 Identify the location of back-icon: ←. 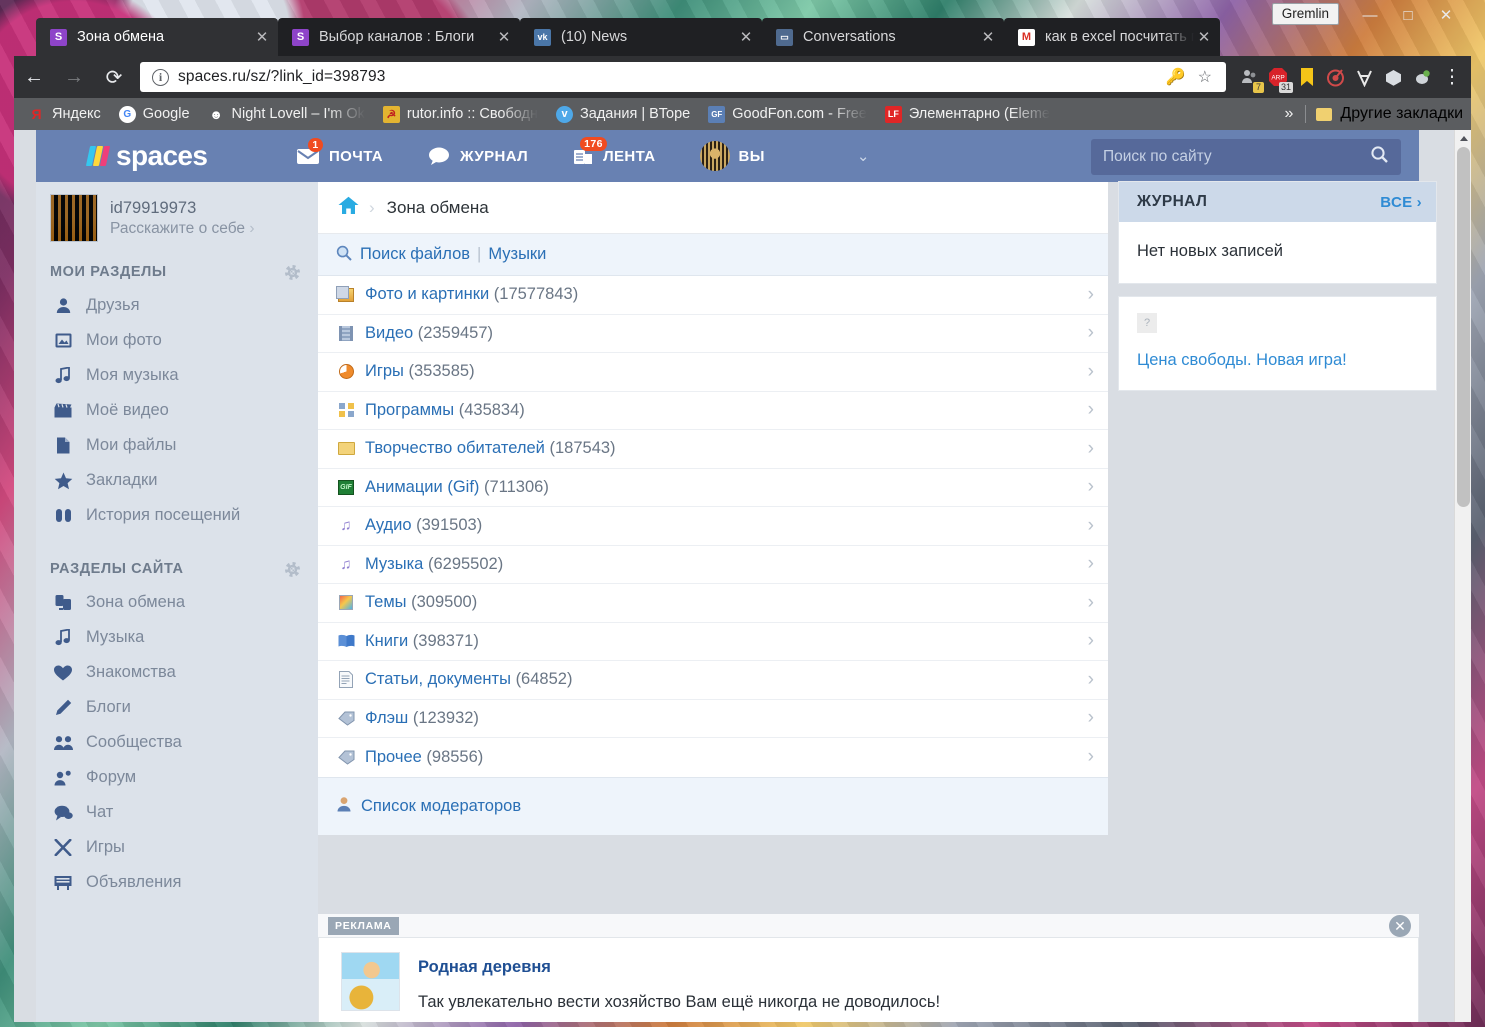
(34, 77).